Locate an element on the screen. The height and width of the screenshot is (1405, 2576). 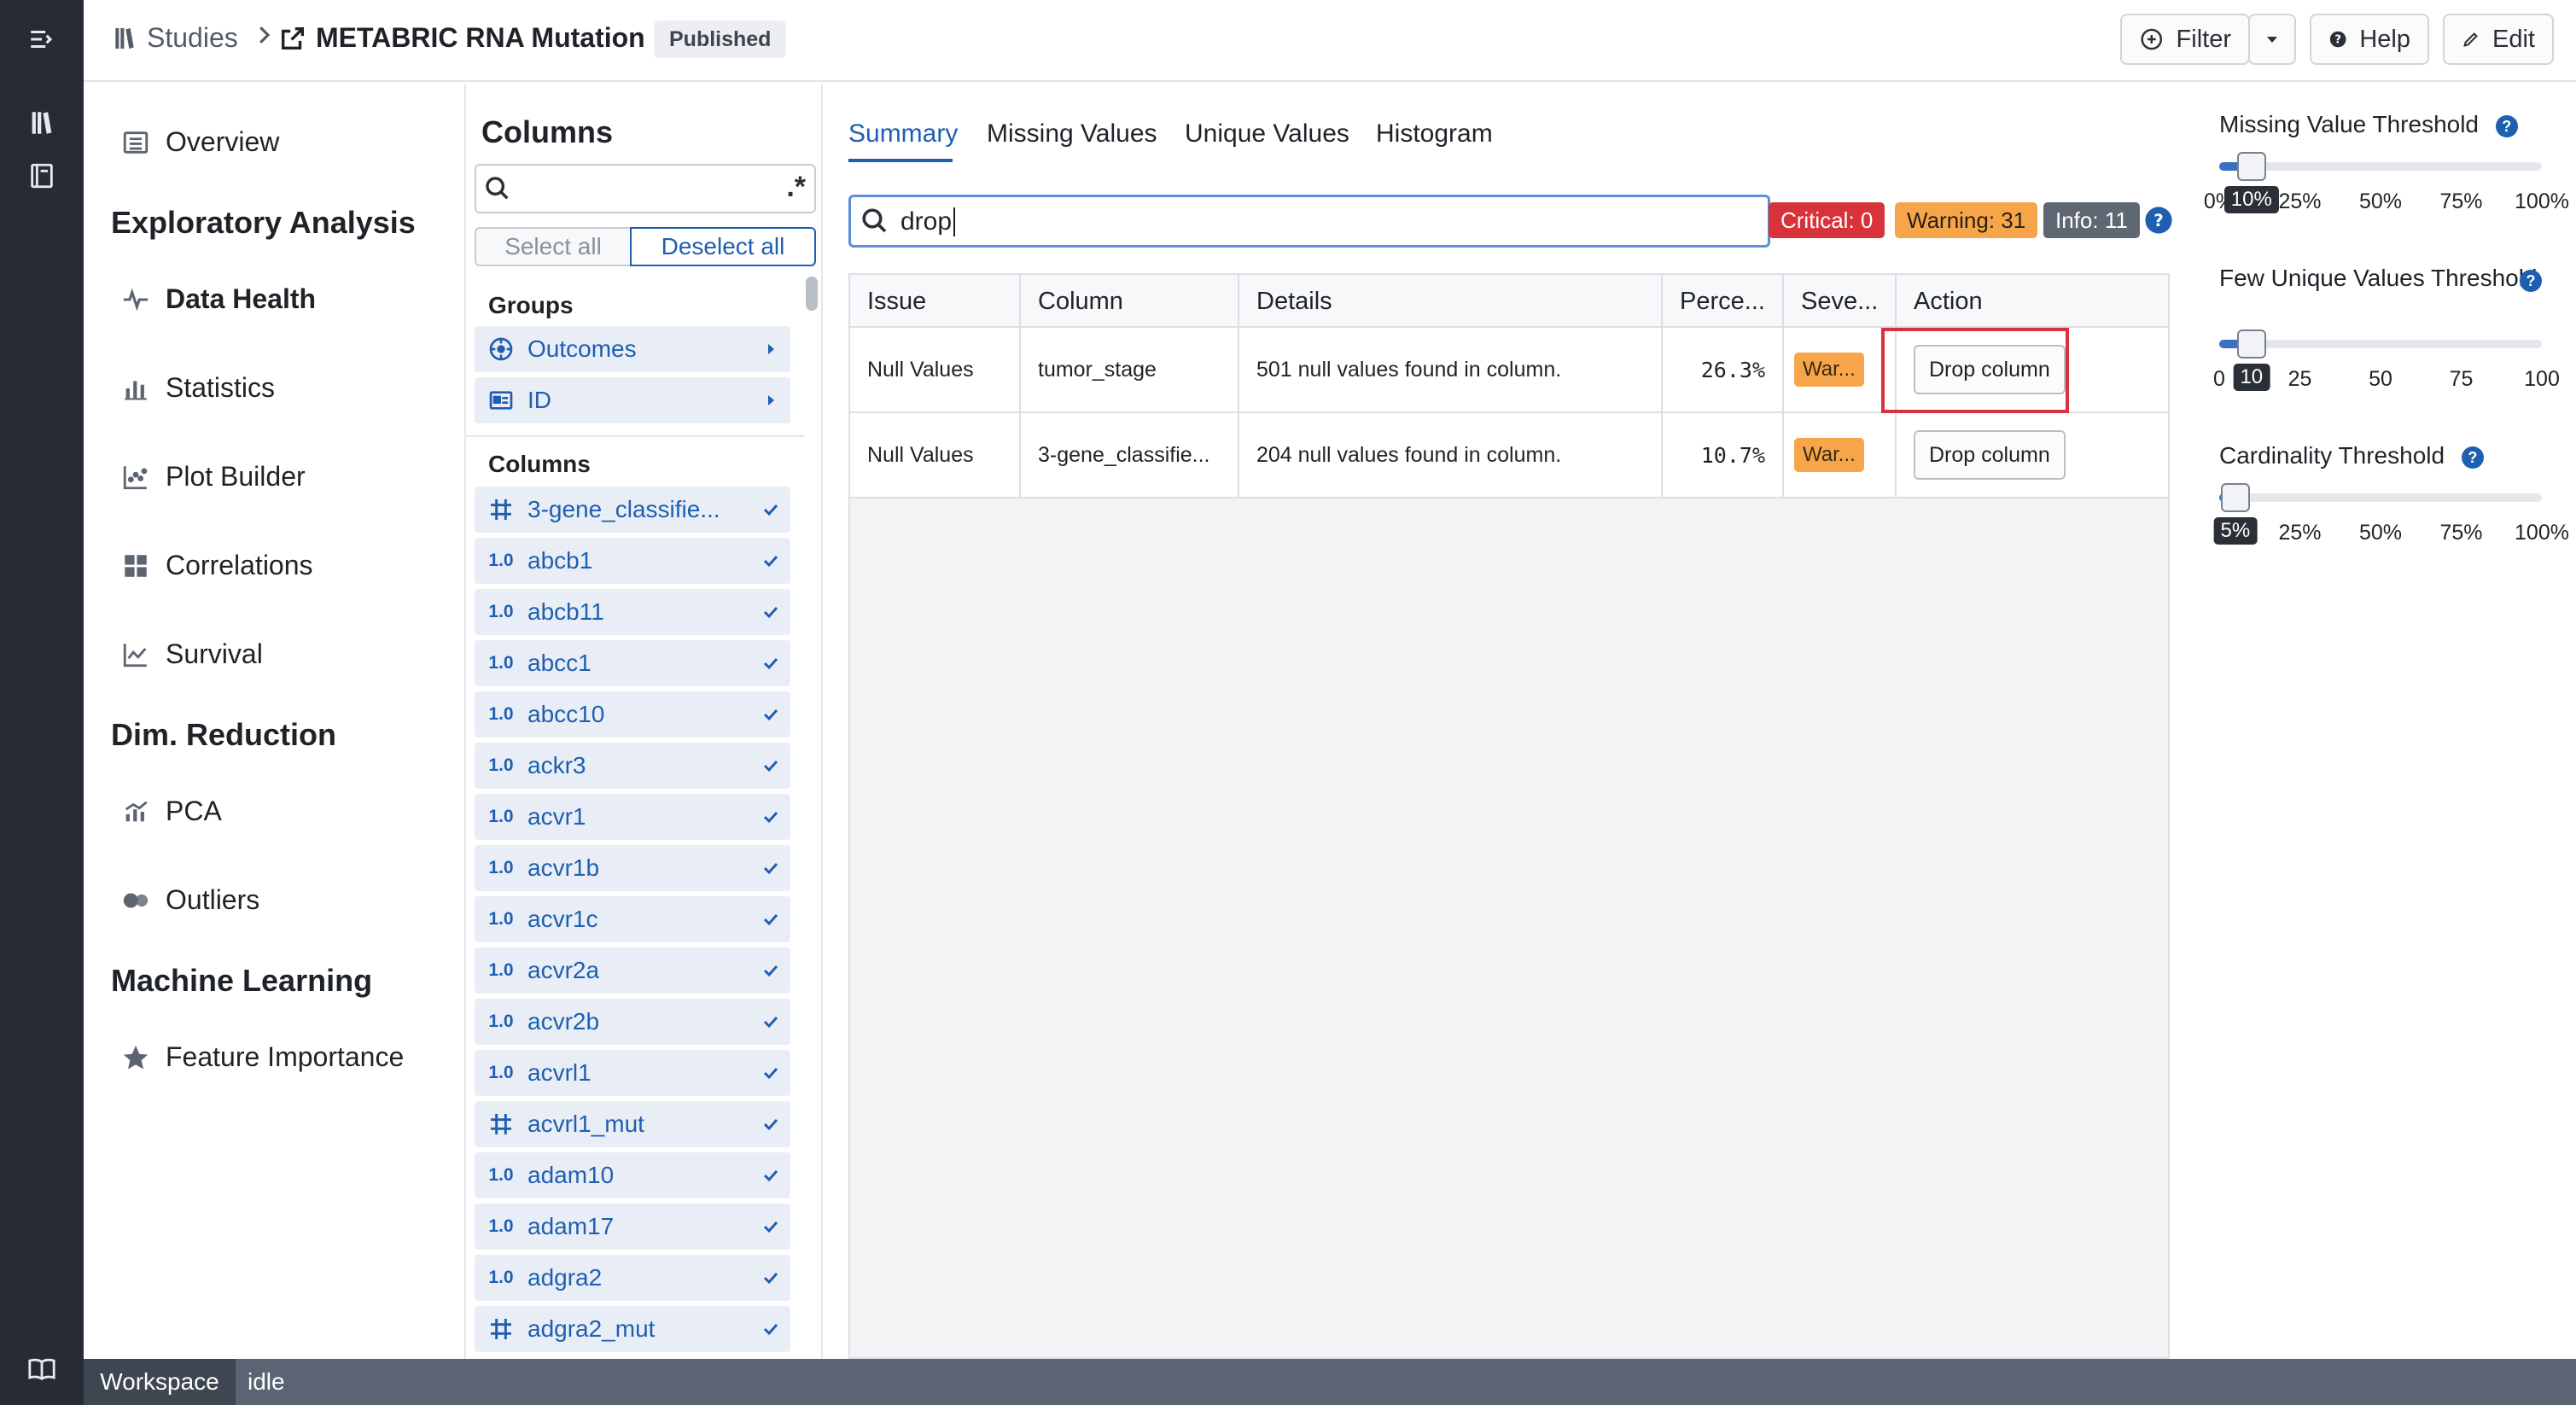
warning-count-badge: Warning: 31 is located at coordinates (1966, 220).